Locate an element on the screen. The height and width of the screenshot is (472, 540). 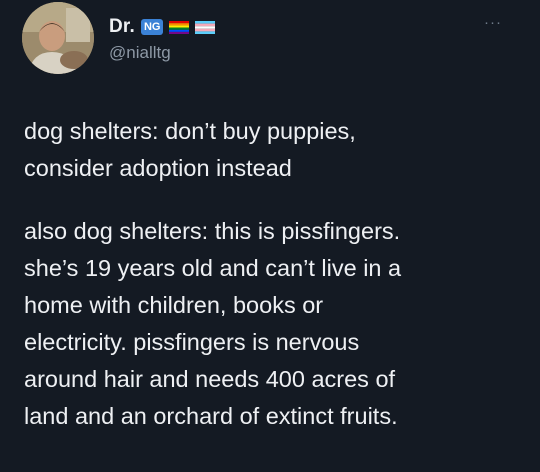
name-row: Dr. NG is located at coordinates (162, 27).